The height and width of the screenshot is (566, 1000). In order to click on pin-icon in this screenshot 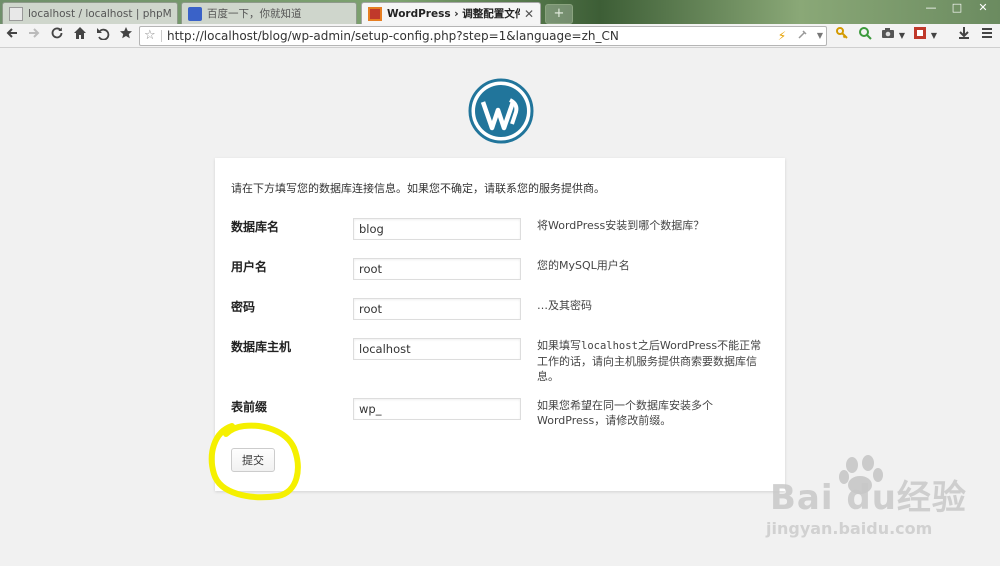, I will do `click(802, 36)`.